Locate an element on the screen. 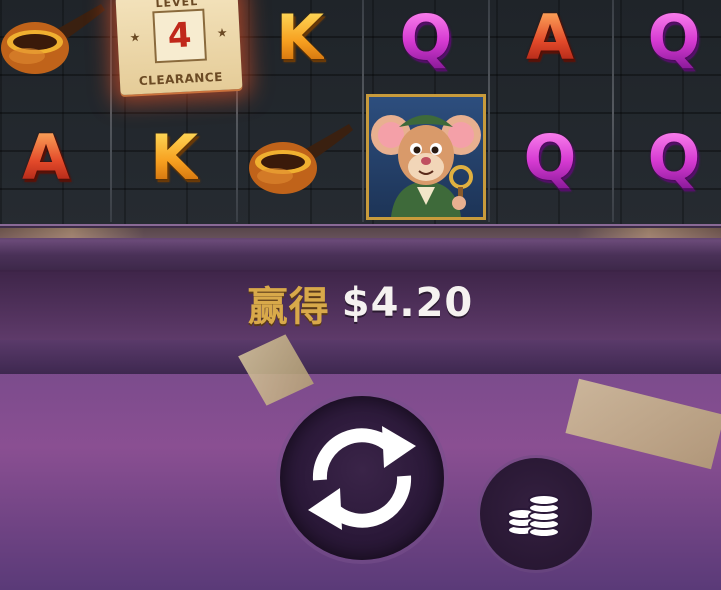 Image resolution: width=721 pixels, height=590 pixels. mouse-detective-icon is located at coordinates (426, 166).